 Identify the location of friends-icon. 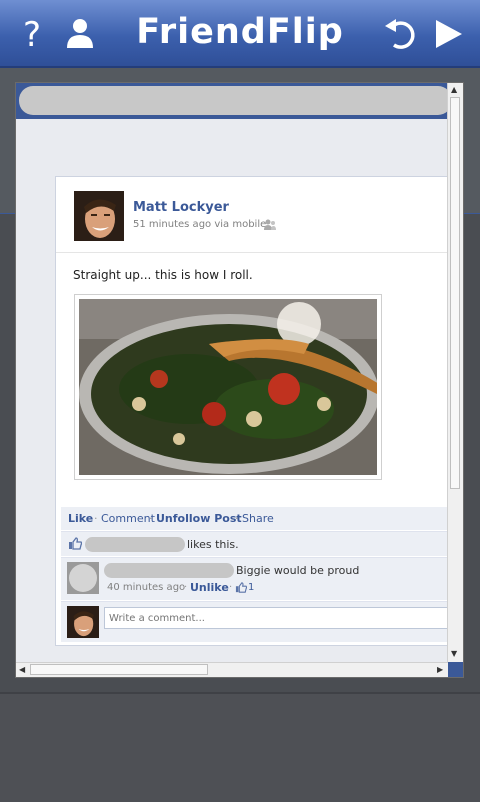
(270, 224).